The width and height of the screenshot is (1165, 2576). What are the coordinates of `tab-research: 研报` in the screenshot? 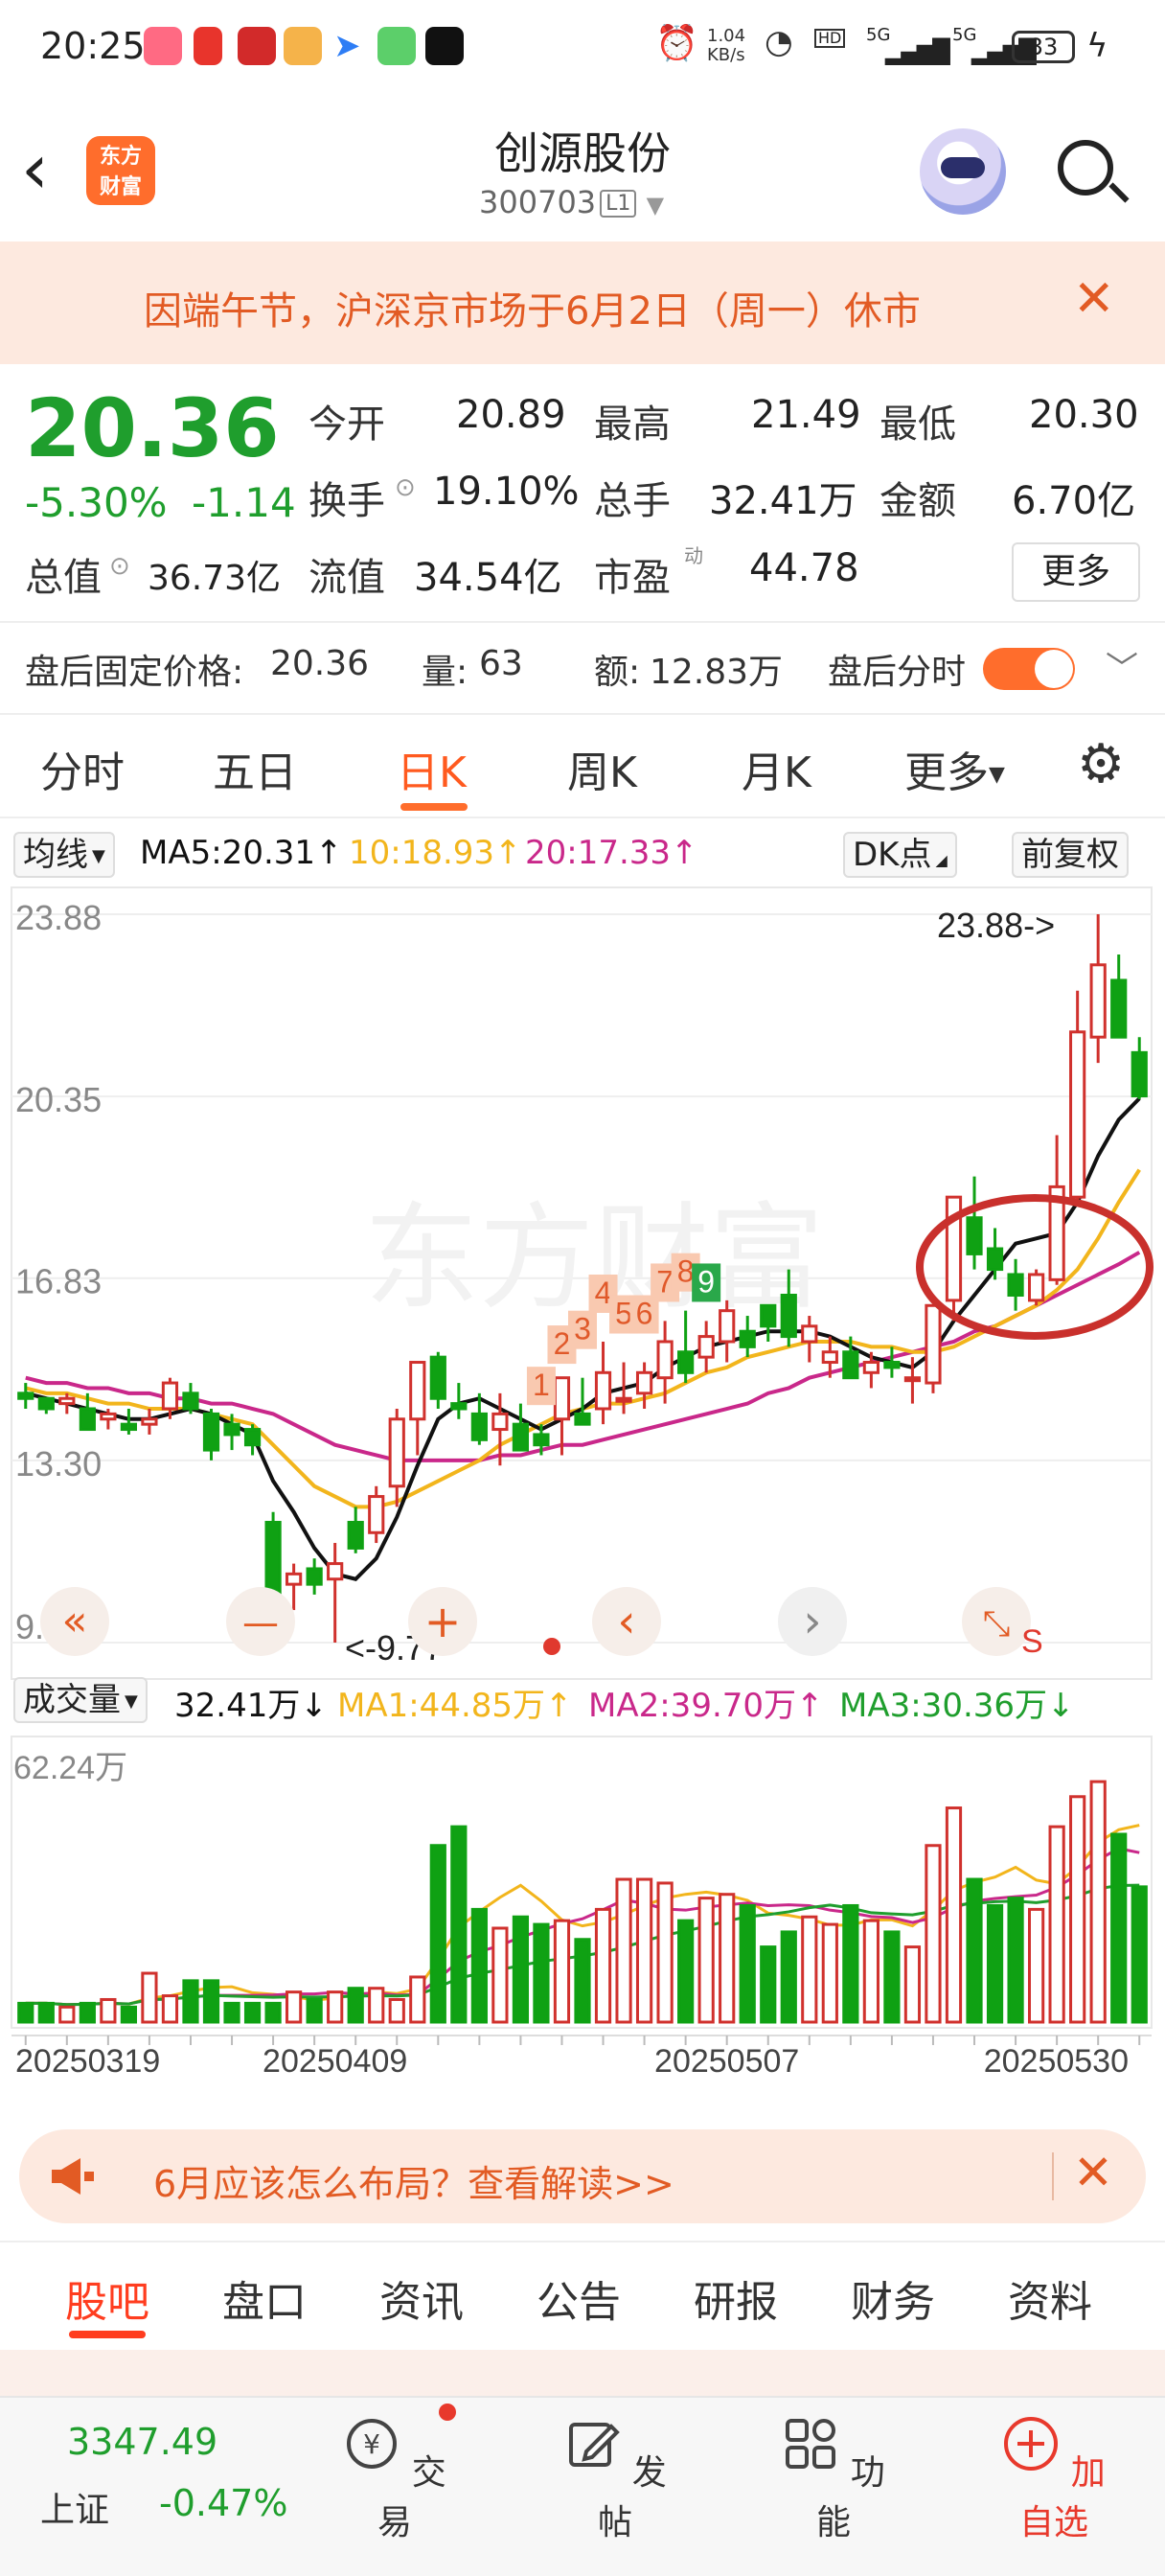 It's located at (736, 2298).